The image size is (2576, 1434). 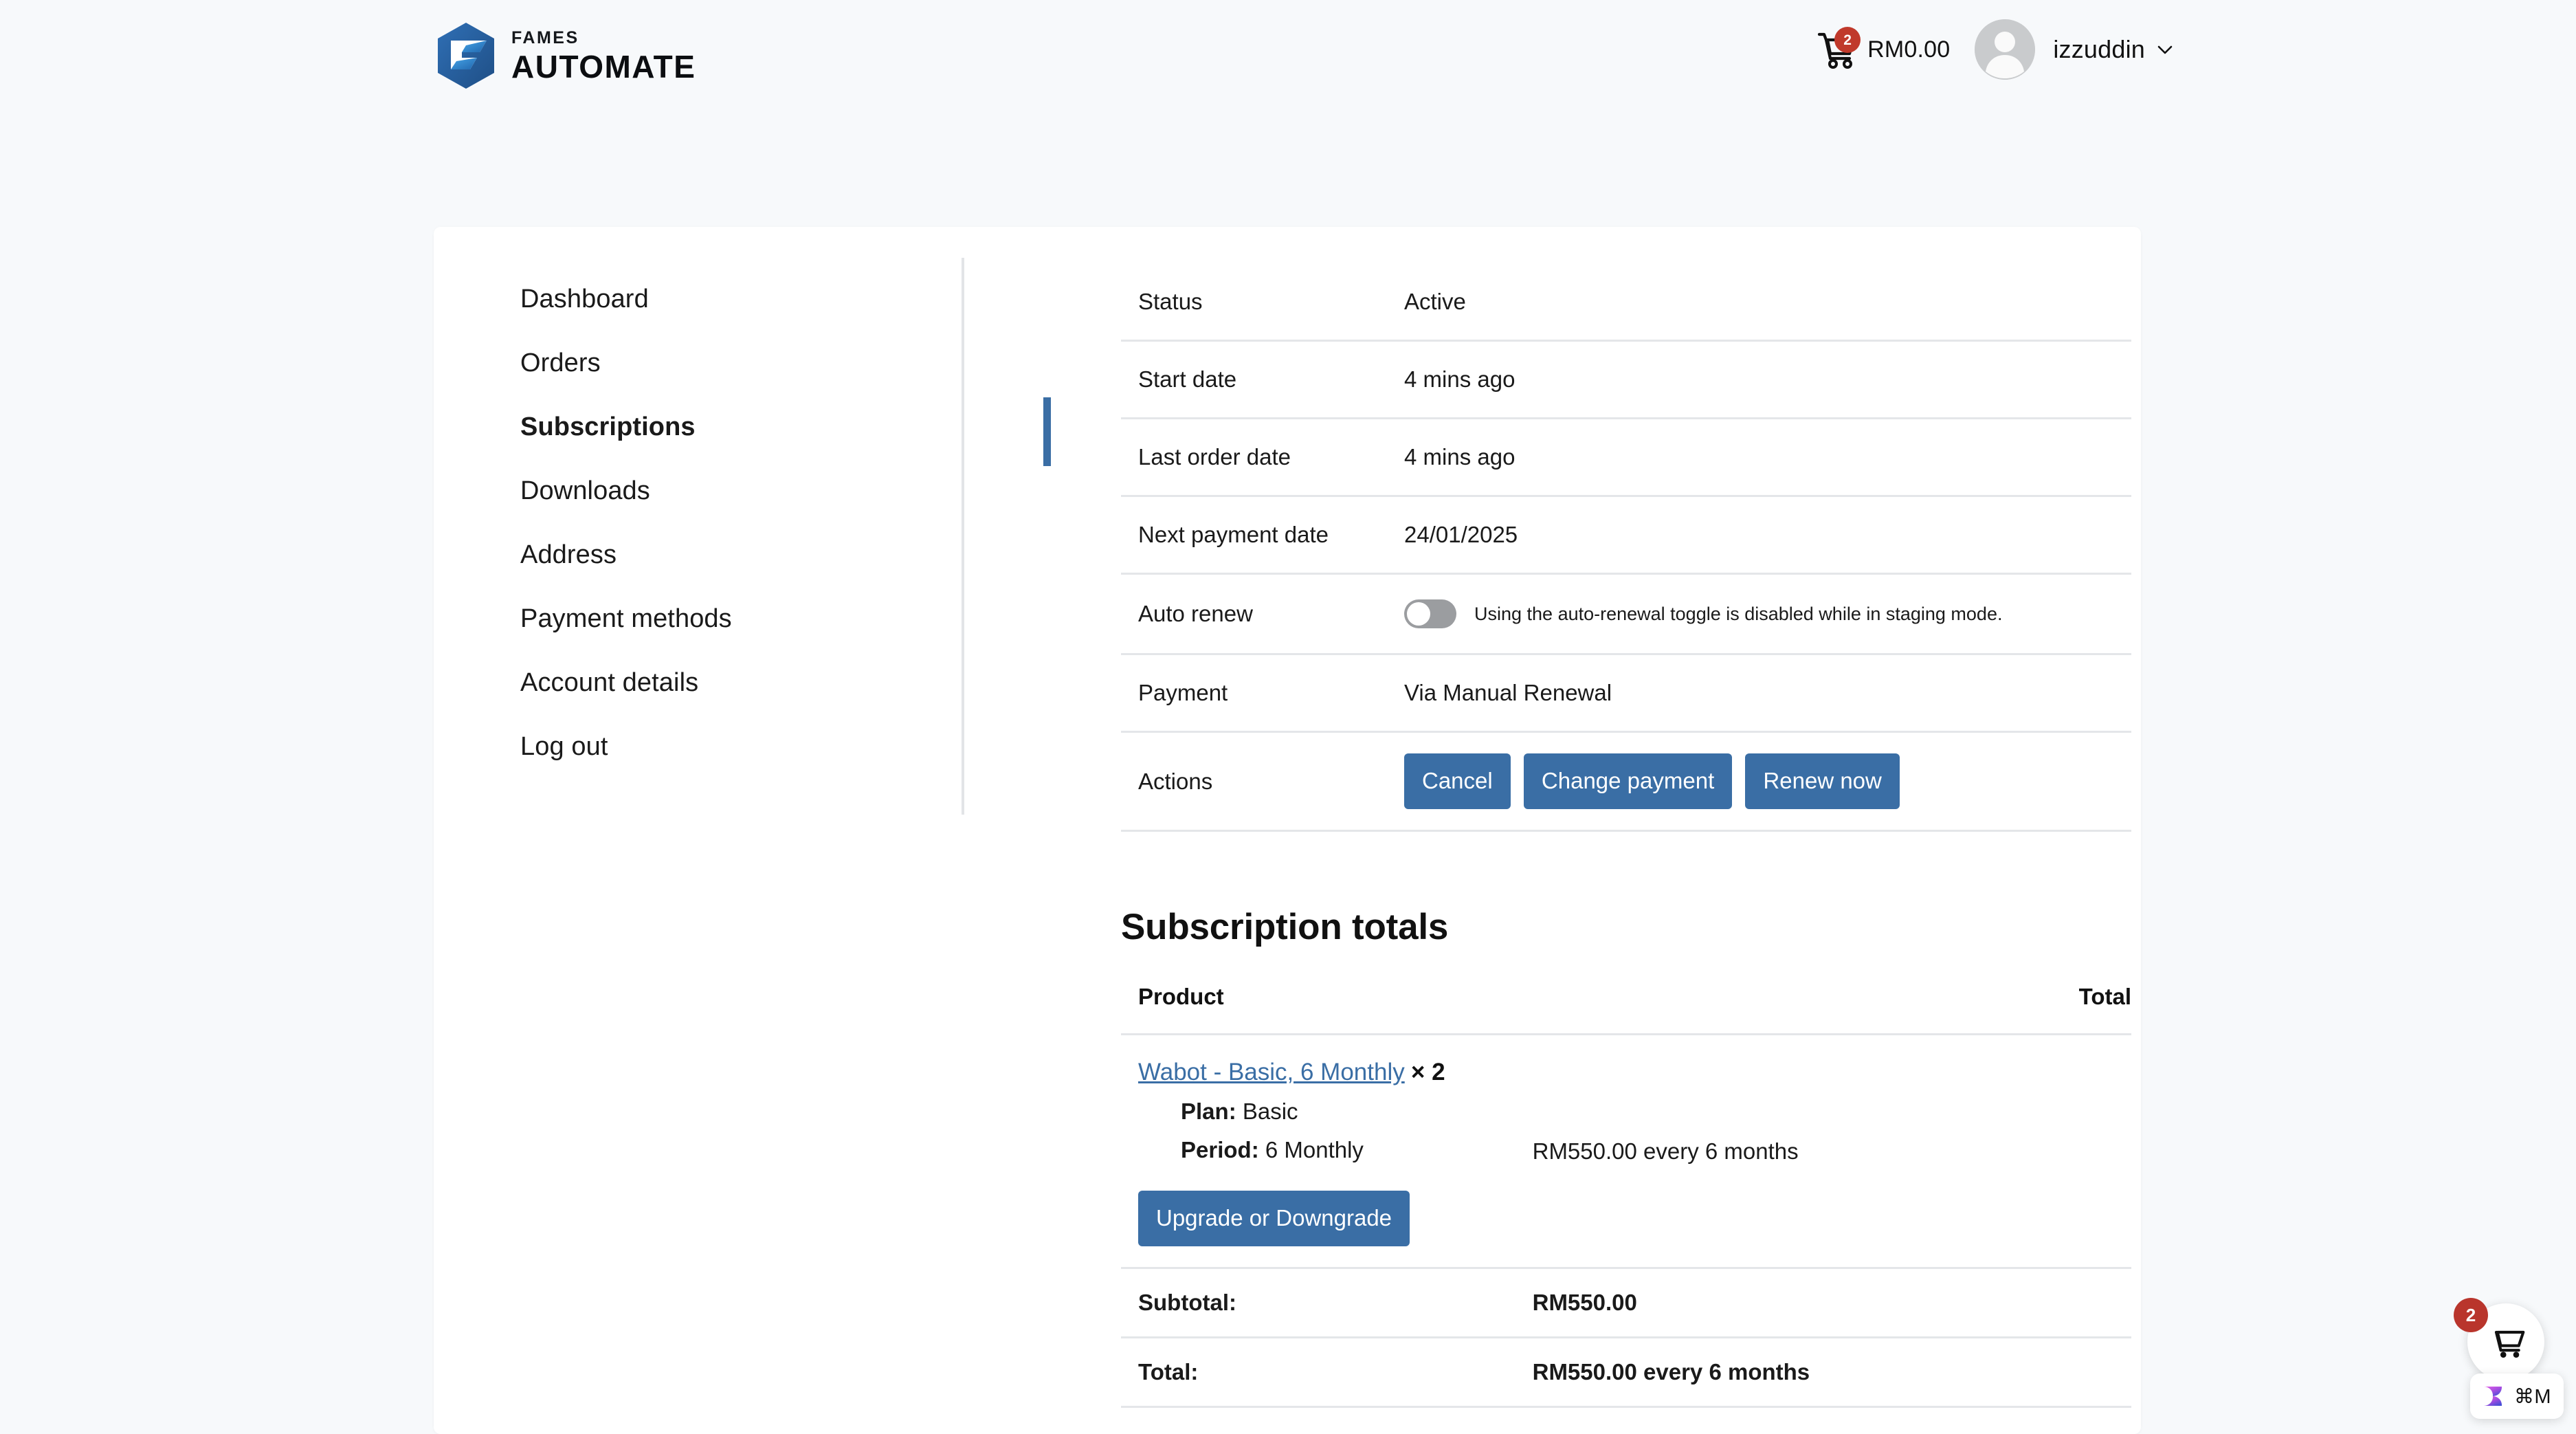 I want to click on sidebar-item-label: Subscriptions, so click(x=608, y=427).